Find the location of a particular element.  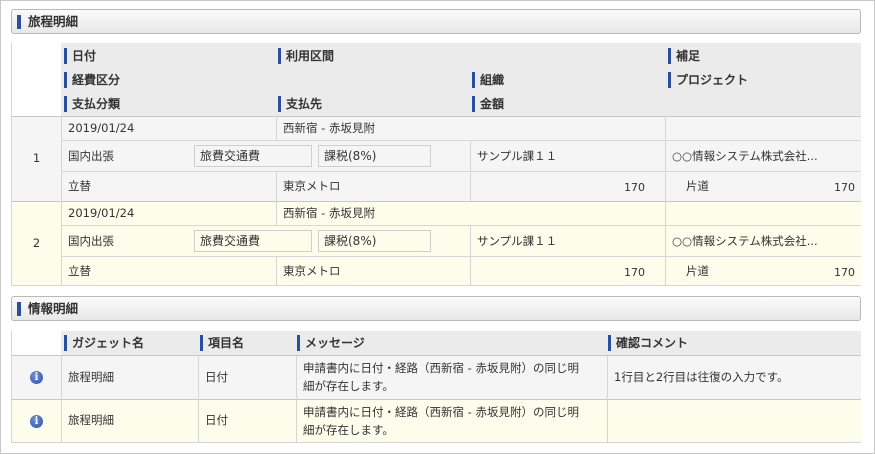

header-comment: 確認コメント is located at coordinates (734, 343).